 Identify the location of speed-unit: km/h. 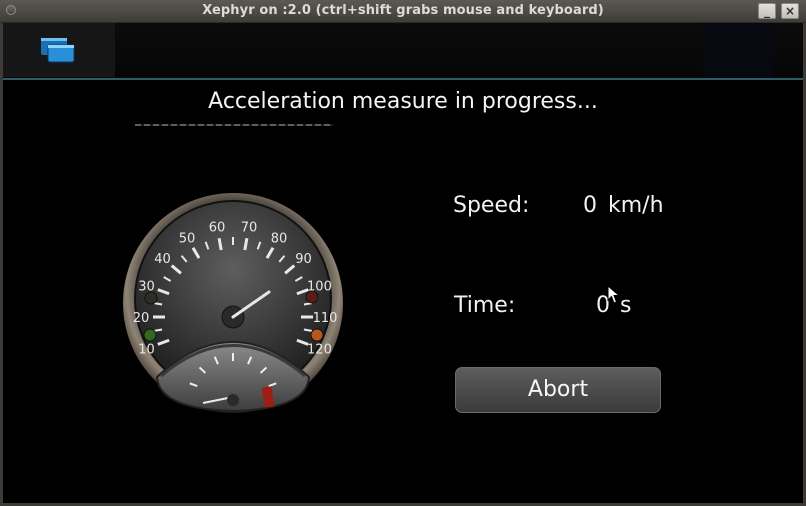
(636, 205).